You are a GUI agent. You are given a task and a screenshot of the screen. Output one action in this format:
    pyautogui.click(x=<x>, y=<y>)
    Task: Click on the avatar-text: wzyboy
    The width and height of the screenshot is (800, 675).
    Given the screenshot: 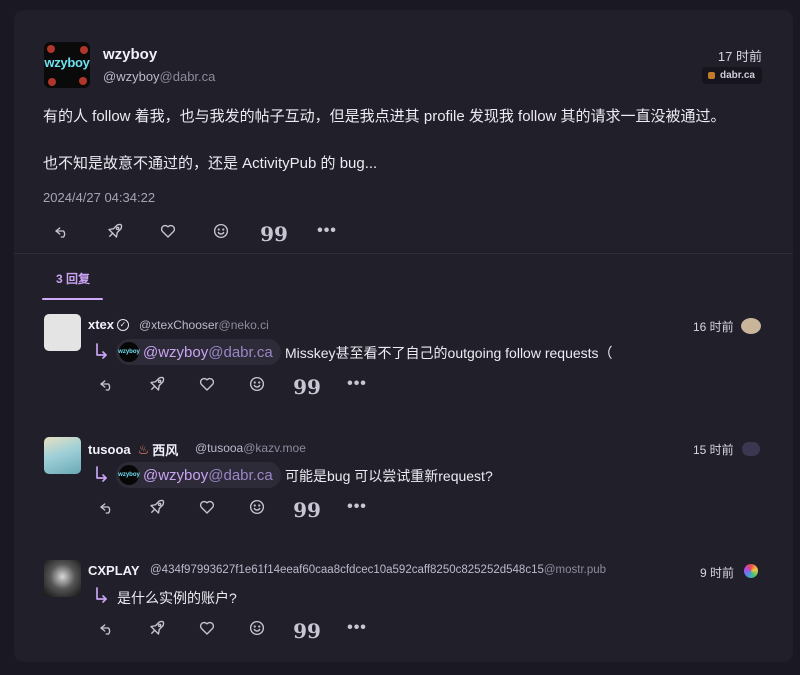 What is the action you would take?
    pyautogui.click(x=67, y=62)
    